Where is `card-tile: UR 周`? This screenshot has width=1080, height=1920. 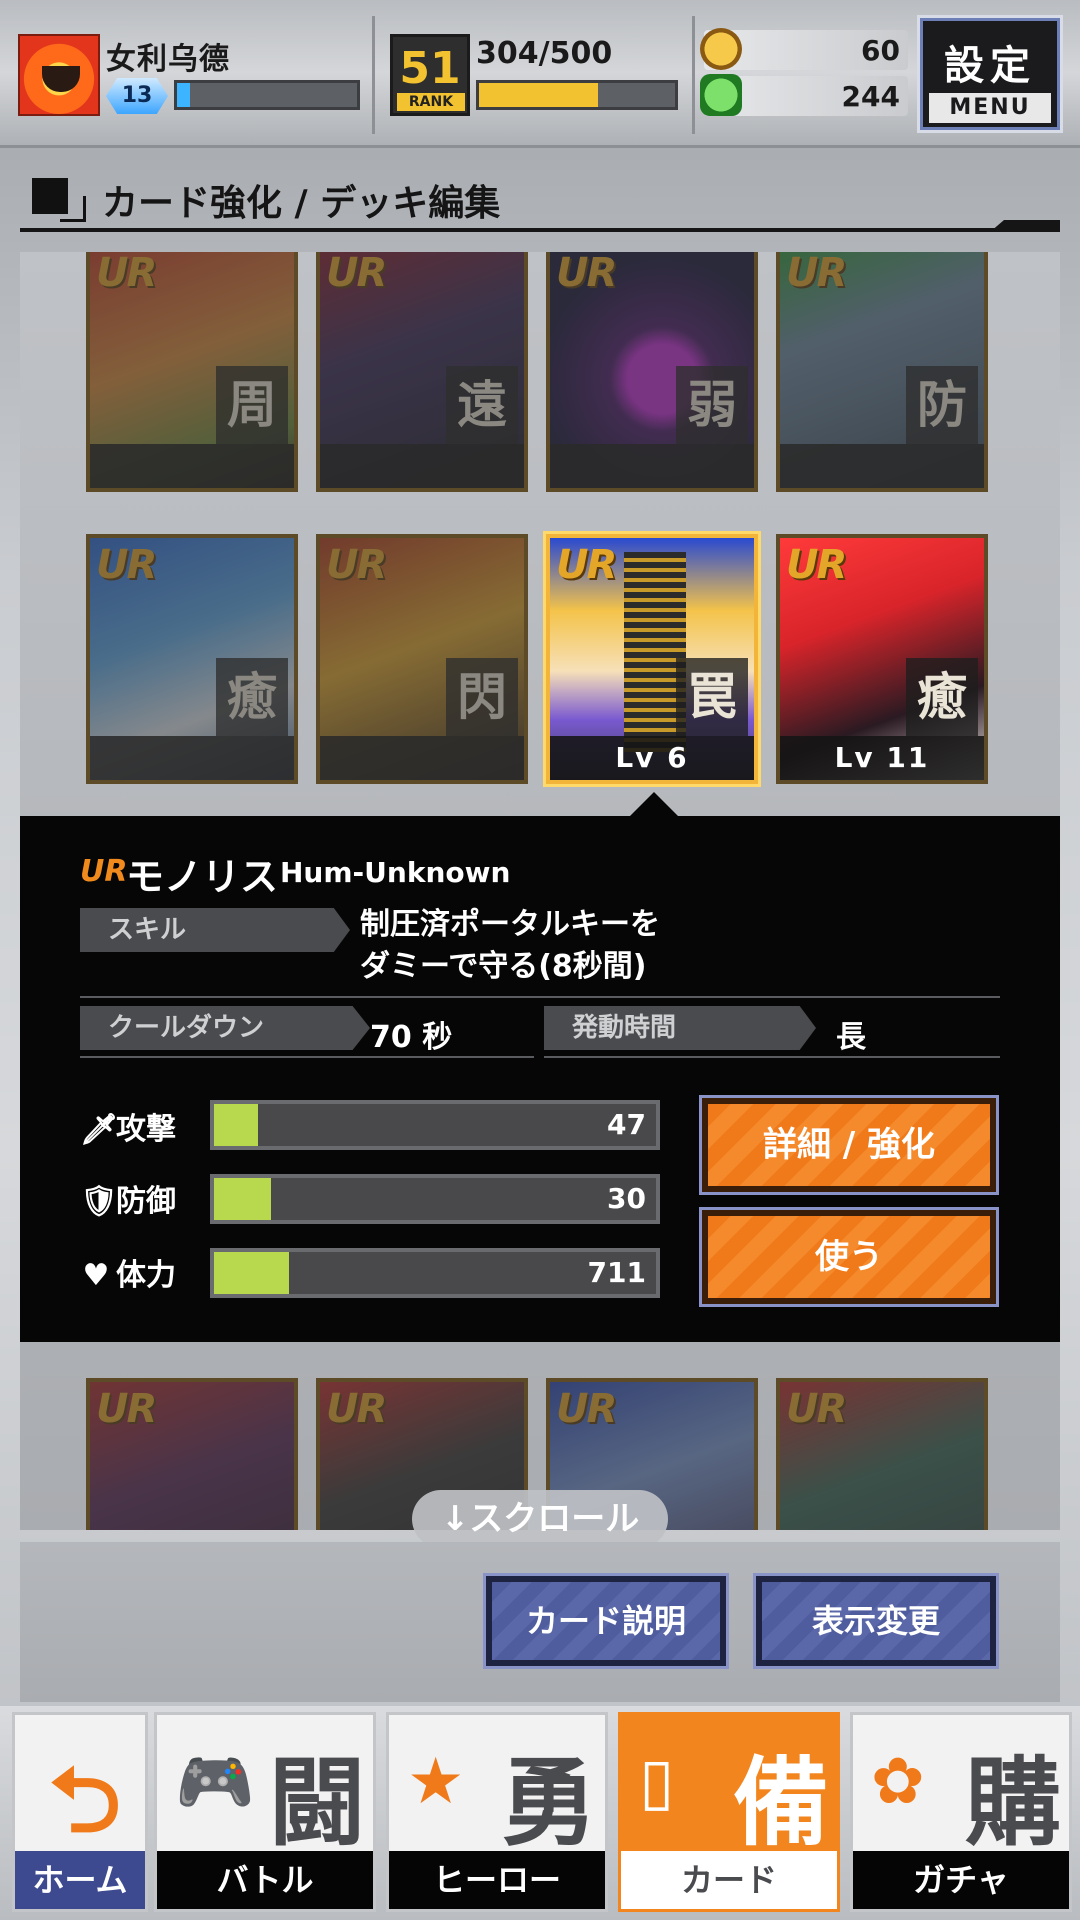 card-tile: UR 周 is located at coordinates (192, 372).